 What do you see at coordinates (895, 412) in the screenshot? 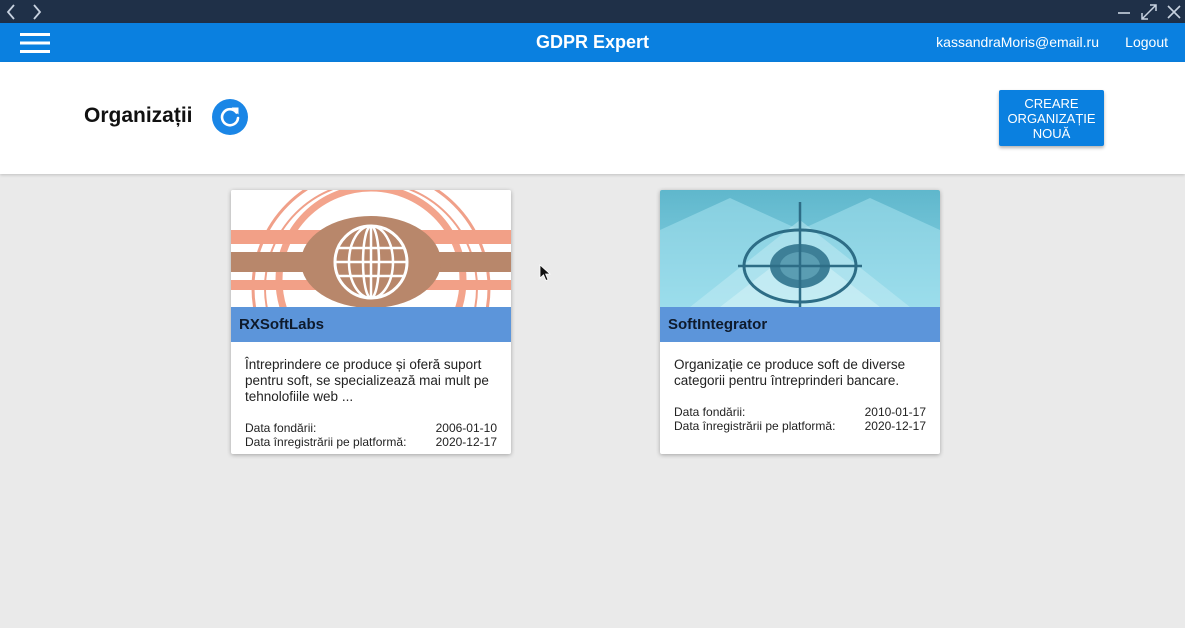
I see `founded-value: 2010-01-17` at bounding box center [895, 412].